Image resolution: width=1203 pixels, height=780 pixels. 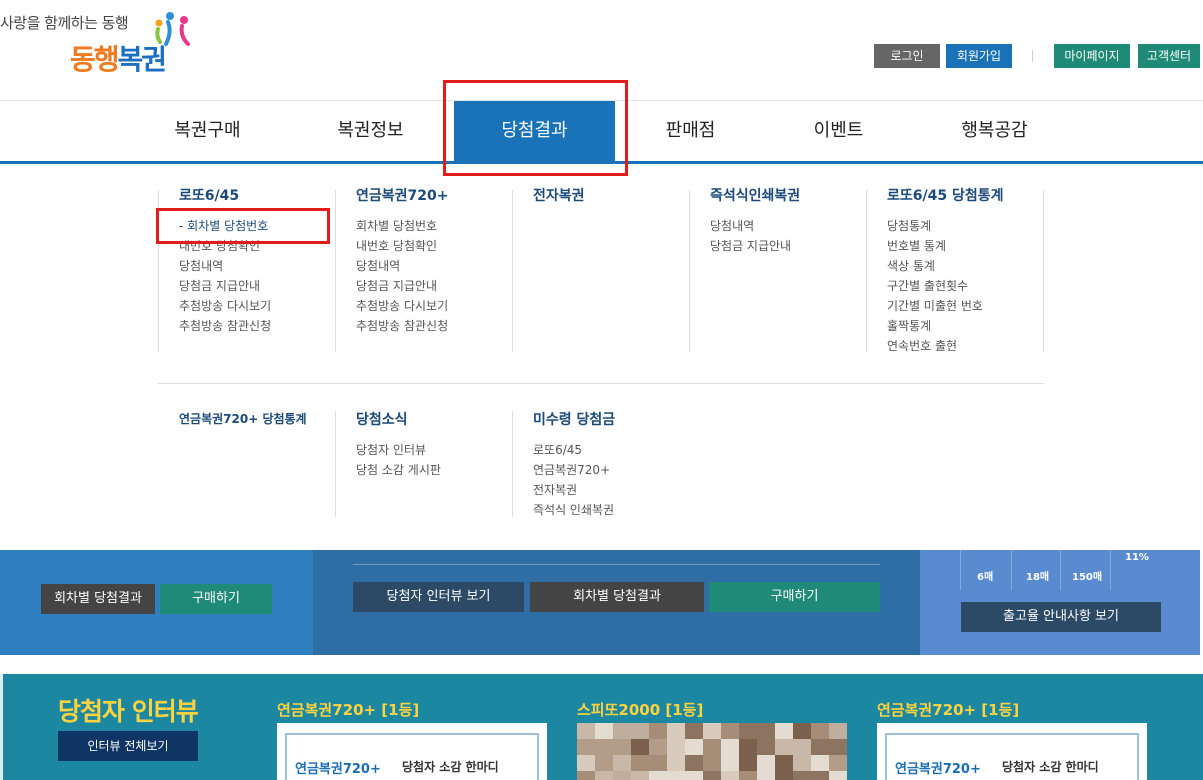 I want to click on menu-item-unclaimed-pension: 연금복권720+, so click(x=574, y=470).